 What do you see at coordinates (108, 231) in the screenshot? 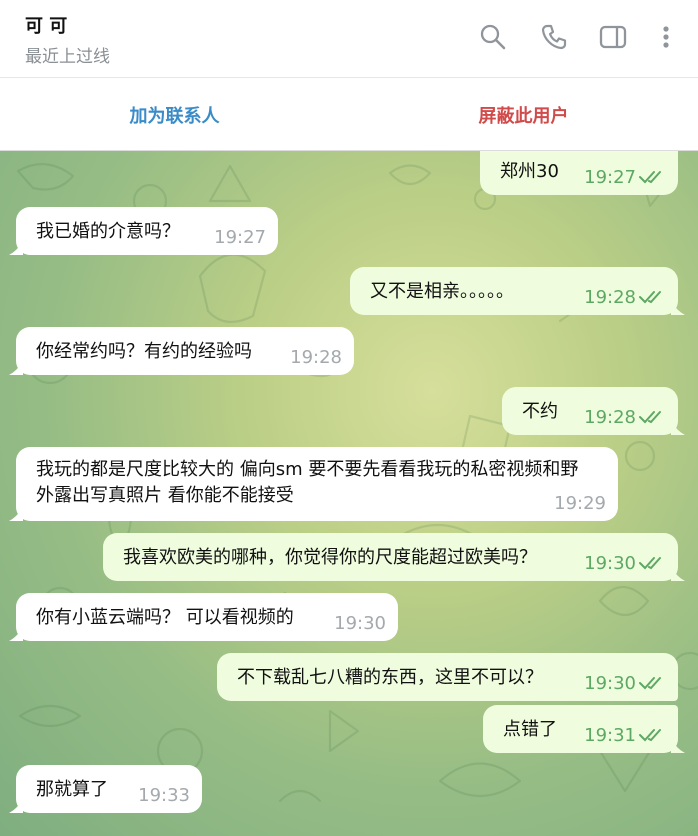
I see `message-text: 我已婚的介意吗？` at bounding box center [108, 231].